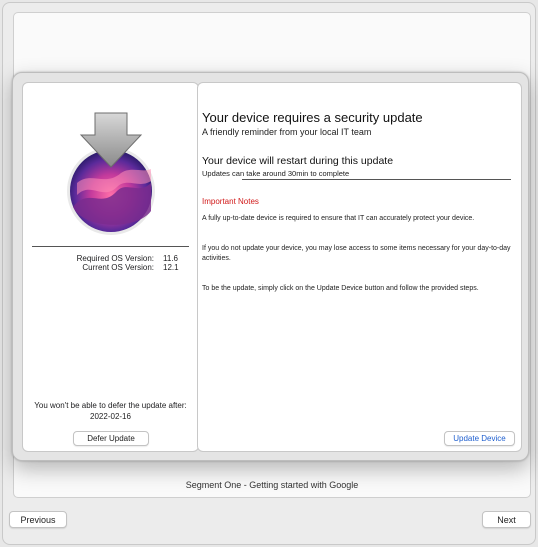 The image size is (538, 547). I want to click on update-title: Your device requires a security update, so click(312, 117).